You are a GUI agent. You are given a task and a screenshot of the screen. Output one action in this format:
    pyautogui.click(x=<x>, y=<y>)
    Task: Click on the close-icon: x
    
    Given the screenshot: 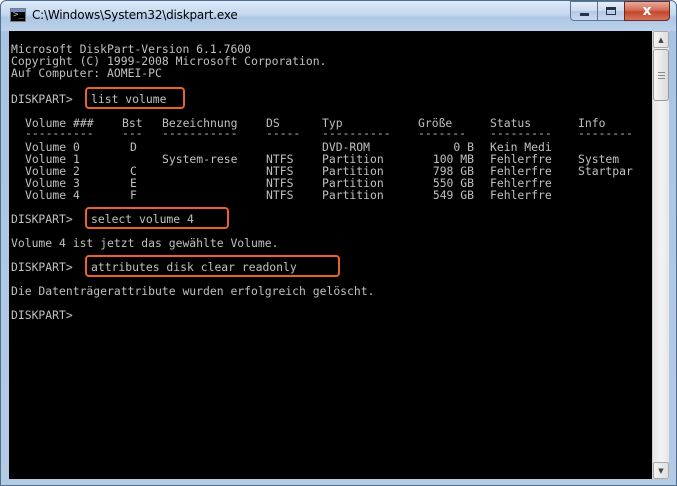 What is the action you would take?
    pyautogui.click(x=647, y=11)
    